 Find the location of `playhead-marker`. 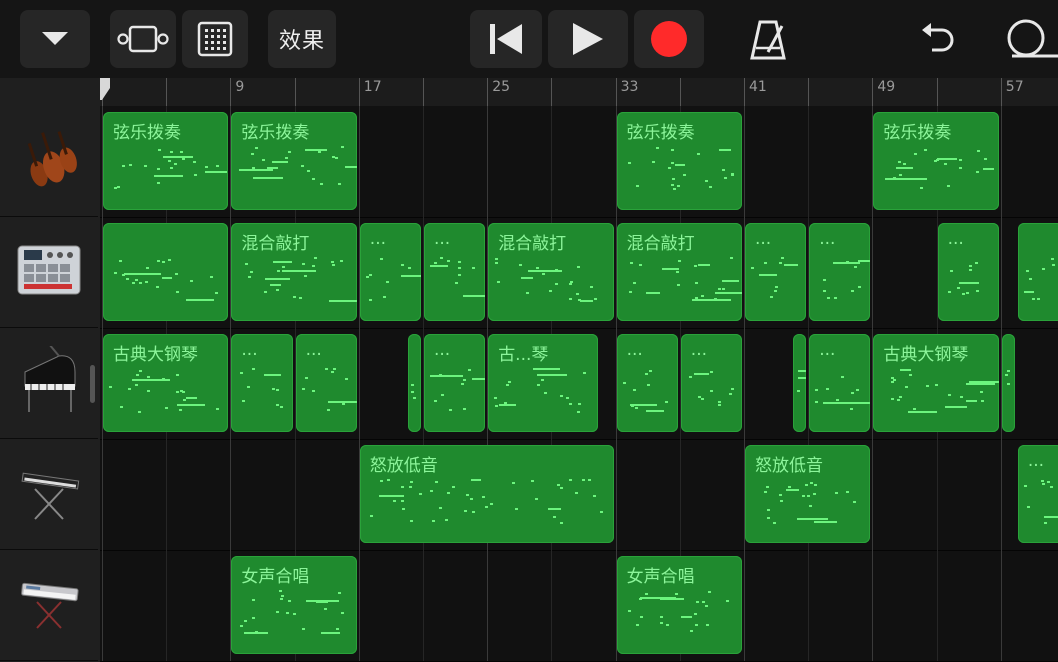

playhead-marker is located at coordinates (105, 89).